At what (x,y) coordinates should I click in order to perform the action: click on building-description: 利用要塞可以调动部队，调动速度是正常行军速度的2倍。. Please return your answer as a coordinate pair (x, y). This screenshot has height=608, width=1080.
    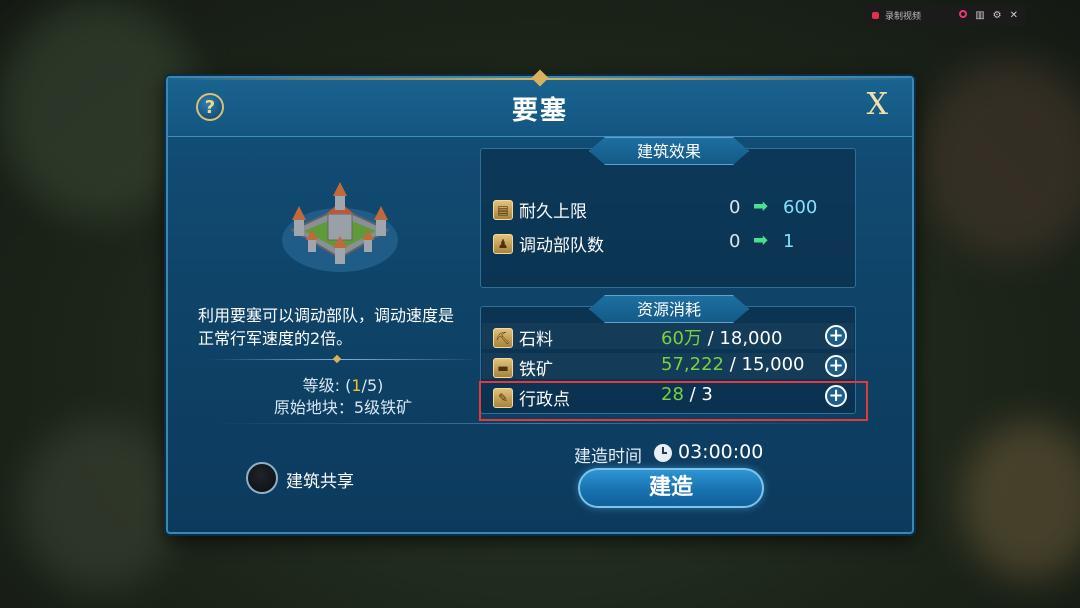
    Looking at the image, I should click on (326, 327).